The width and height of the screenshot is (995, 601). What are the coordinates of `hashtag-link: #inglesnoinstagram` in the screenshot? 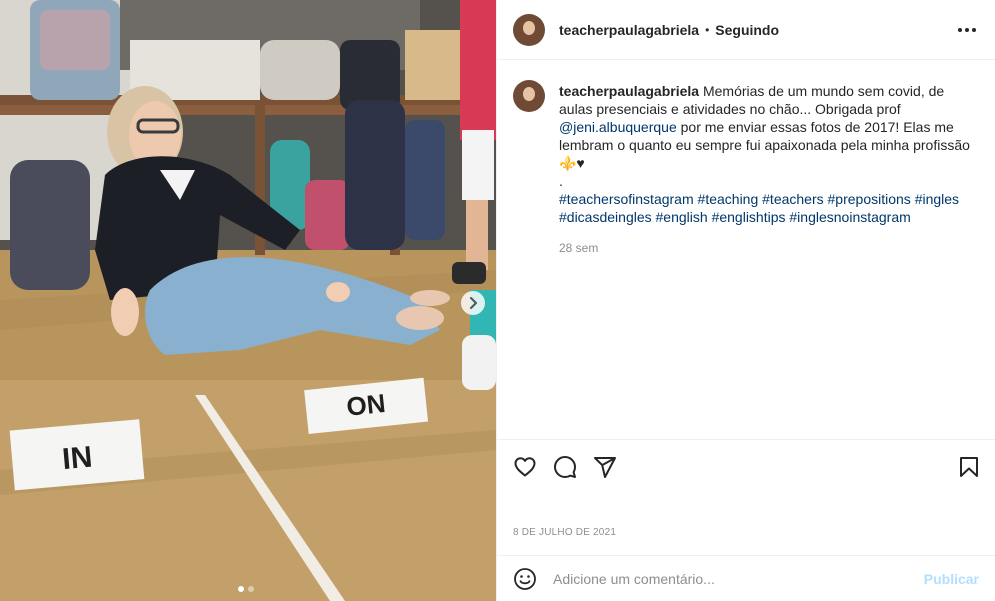 It's located at (849, 217).